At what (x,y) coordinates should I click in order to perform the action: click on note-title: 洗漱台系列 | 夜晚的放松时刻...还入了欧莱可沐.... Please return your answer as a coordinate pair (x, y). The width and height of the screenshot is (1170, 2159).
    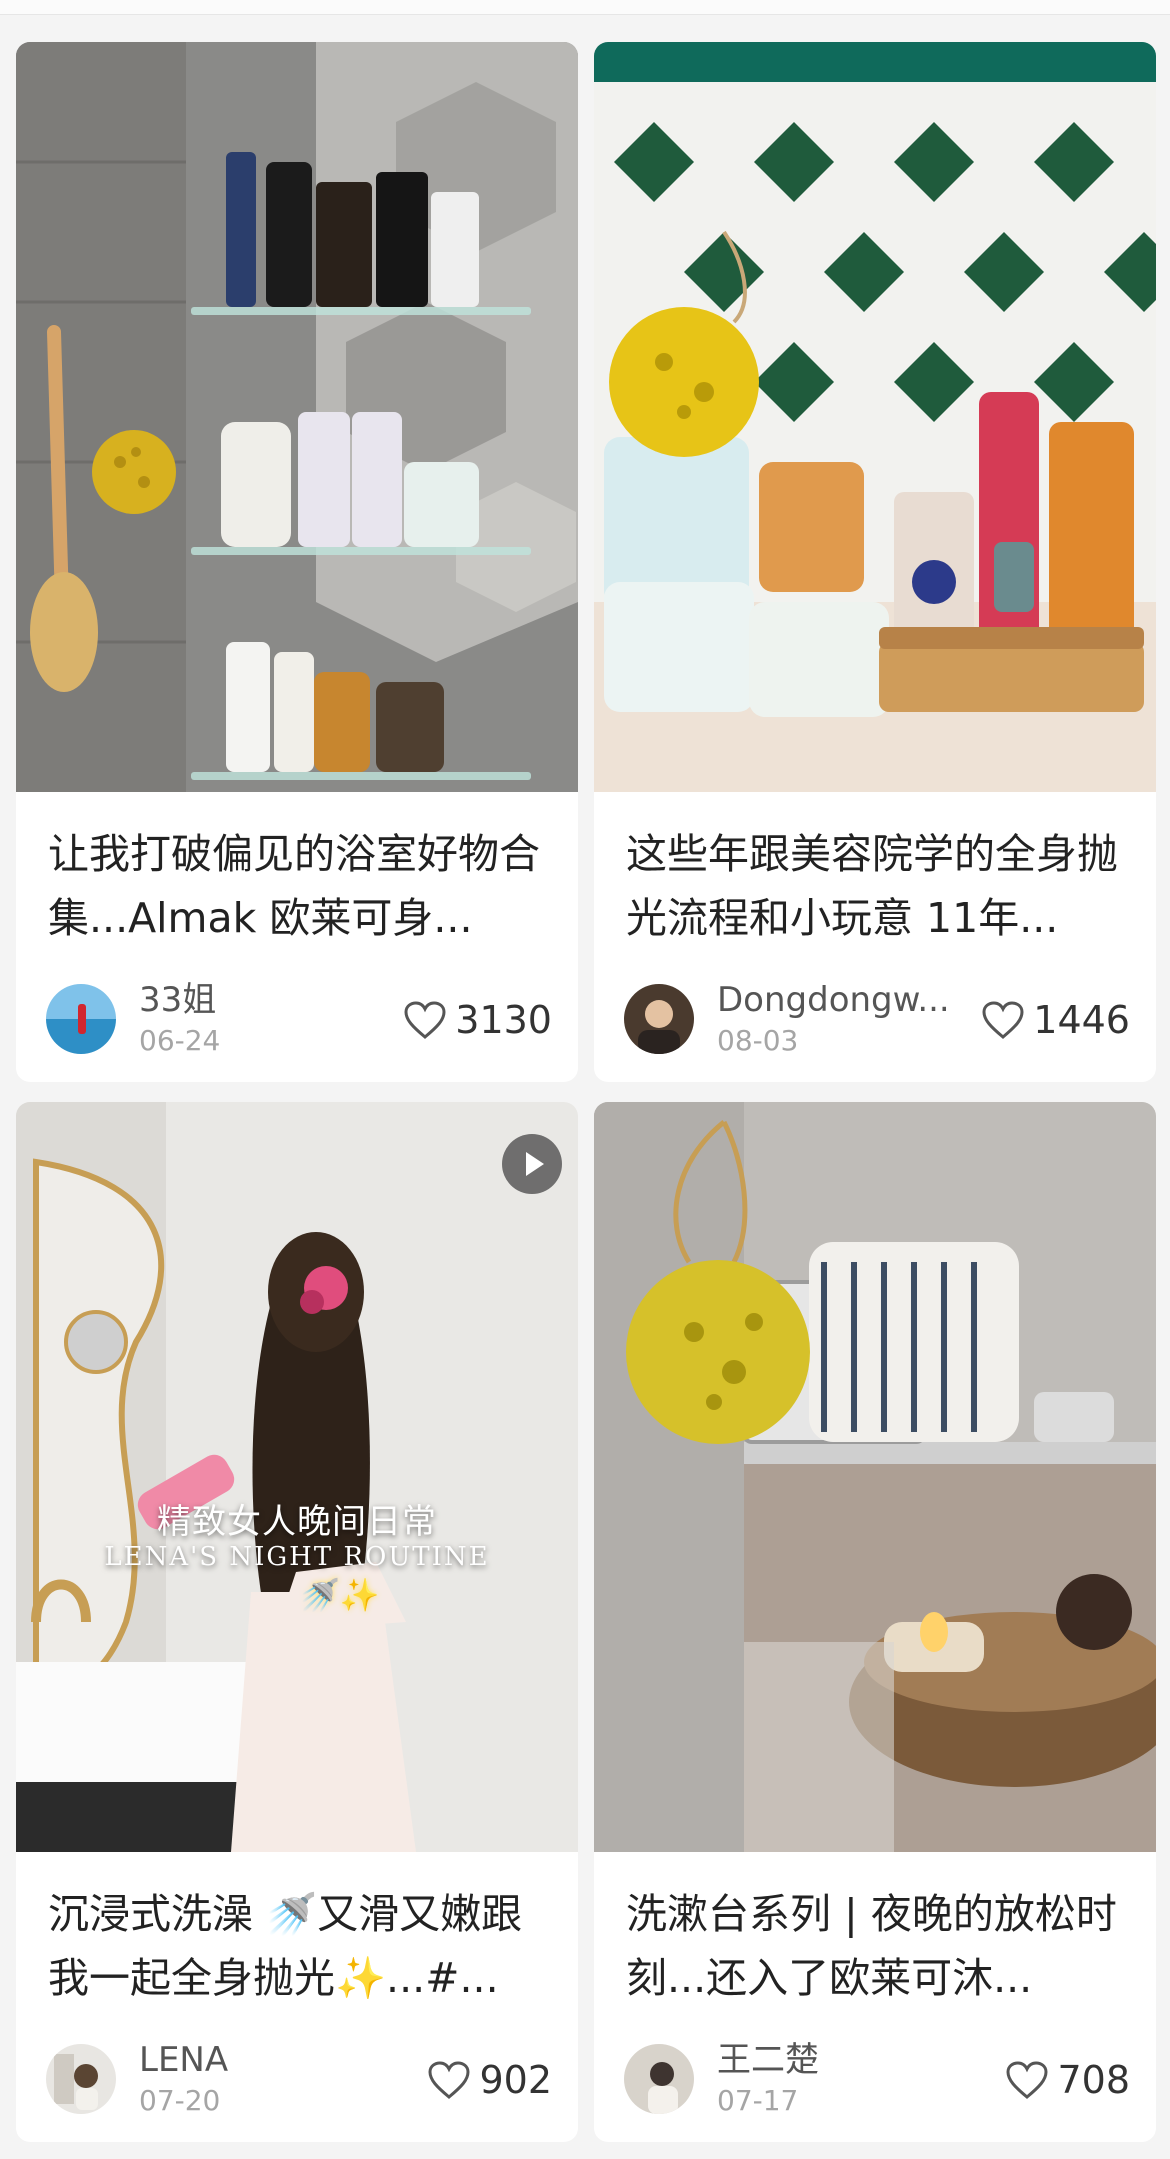
    Looking at the image, I should click on (876, 1946).